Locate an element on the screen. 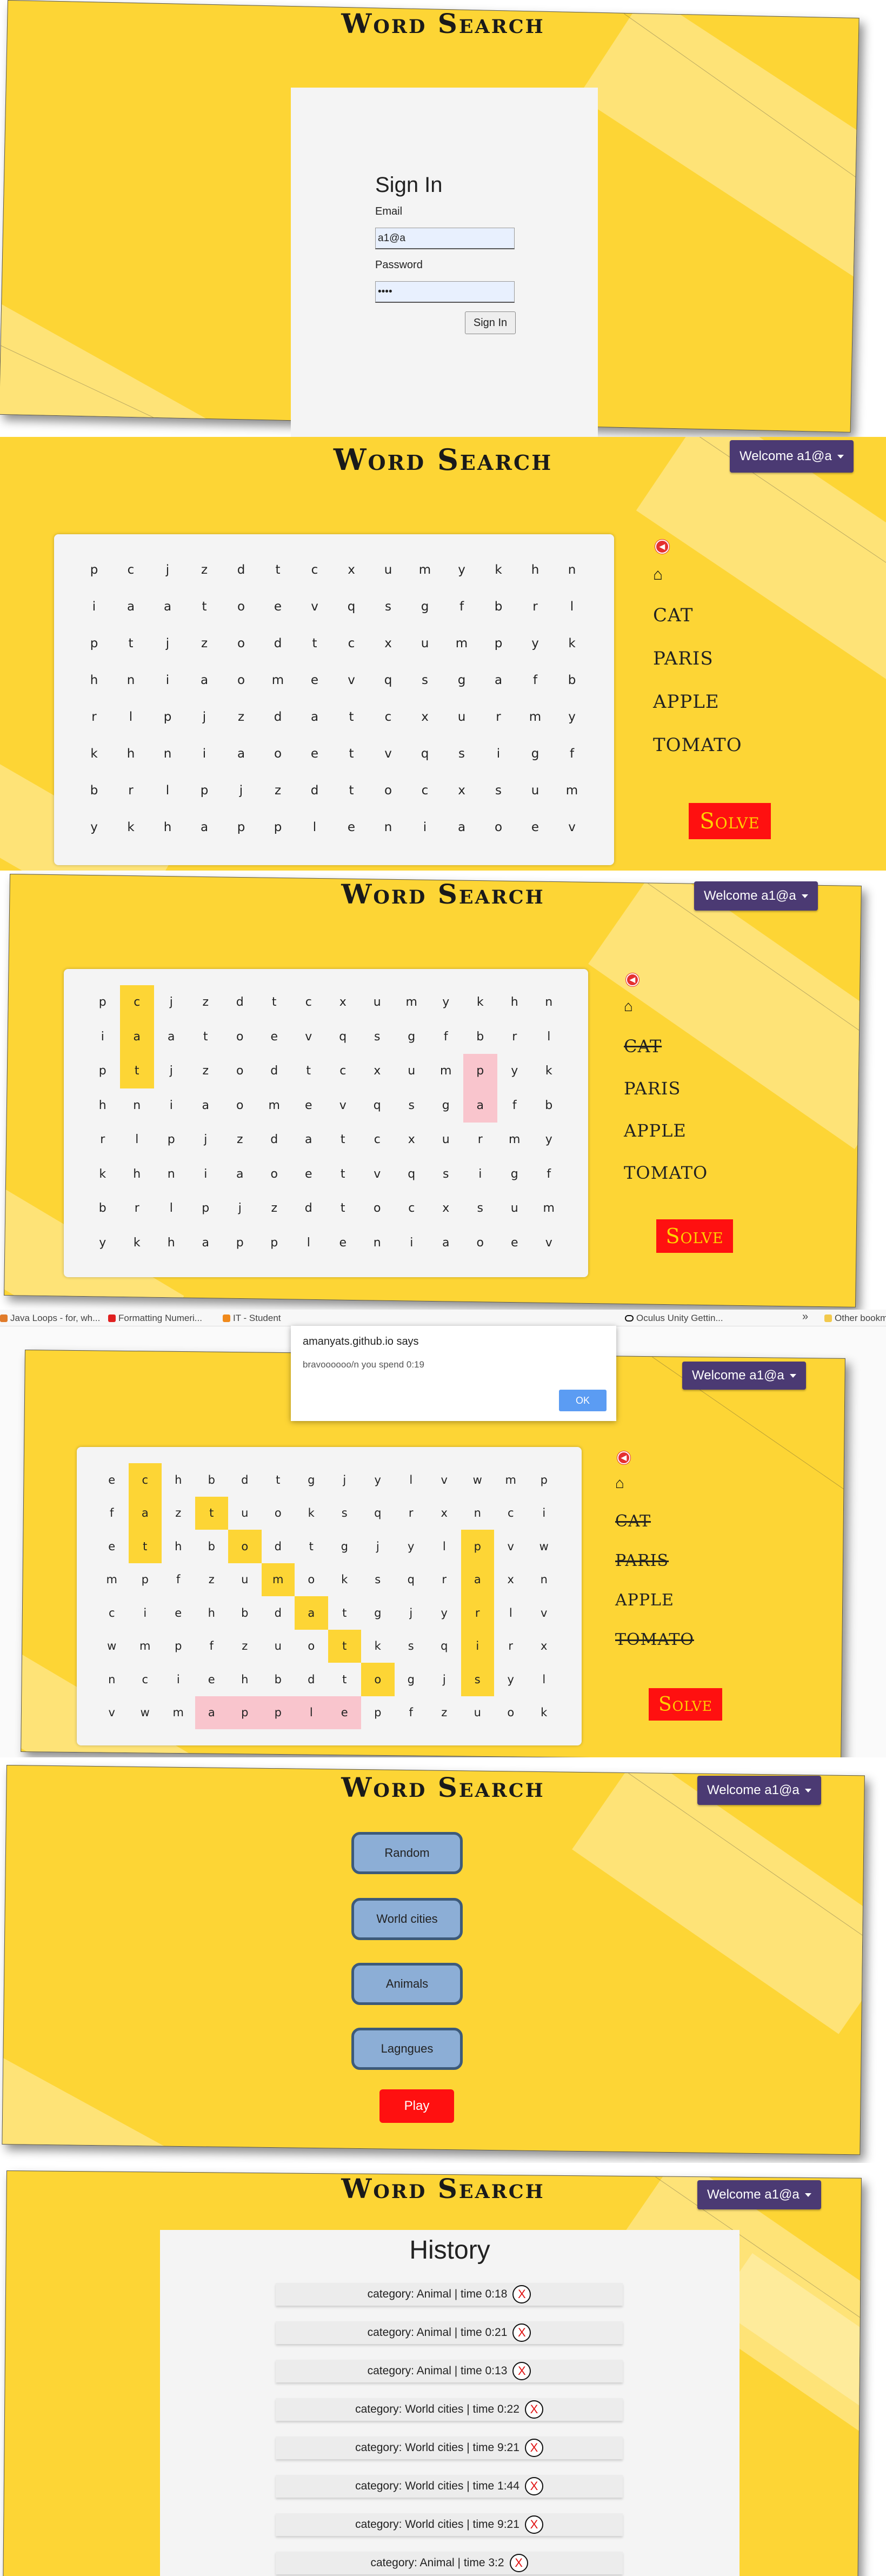 Image resolution: width=886 pixels, height=2576 pixels. grid-cell: j is located at coordinates (445, 1679).